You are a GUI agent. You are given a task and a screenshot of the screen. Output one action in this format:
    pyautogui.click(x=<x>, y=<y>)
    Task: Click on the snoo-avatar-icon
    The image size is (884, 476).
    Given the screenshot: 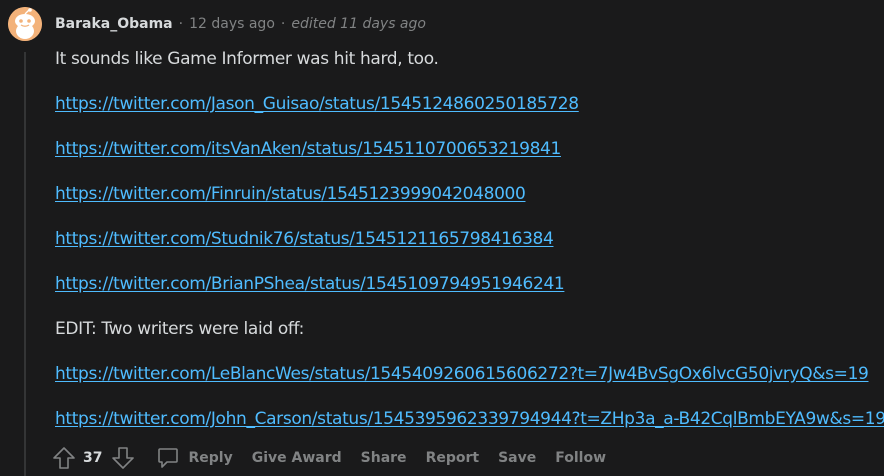 What is the action you would take?
    pyautogui.click(x=25, y=24)
    